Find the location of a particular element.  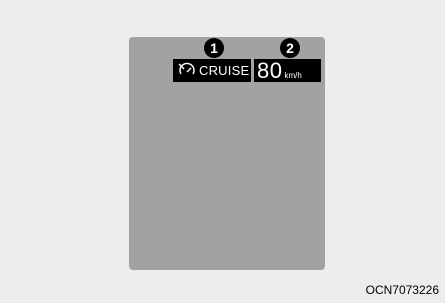

set-speed-display: 80 km/h is located at coordinates (287, 70).